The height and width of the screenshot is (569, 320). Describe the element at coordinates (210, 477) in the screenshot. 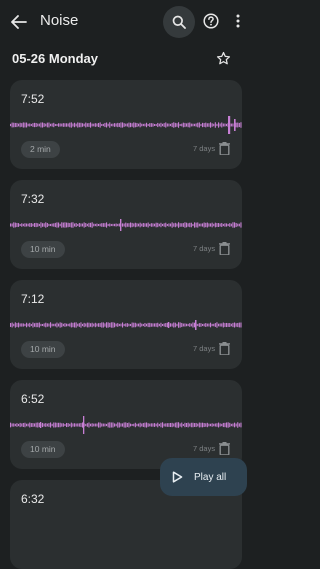

I see `play-all-label: Play all` at that location.